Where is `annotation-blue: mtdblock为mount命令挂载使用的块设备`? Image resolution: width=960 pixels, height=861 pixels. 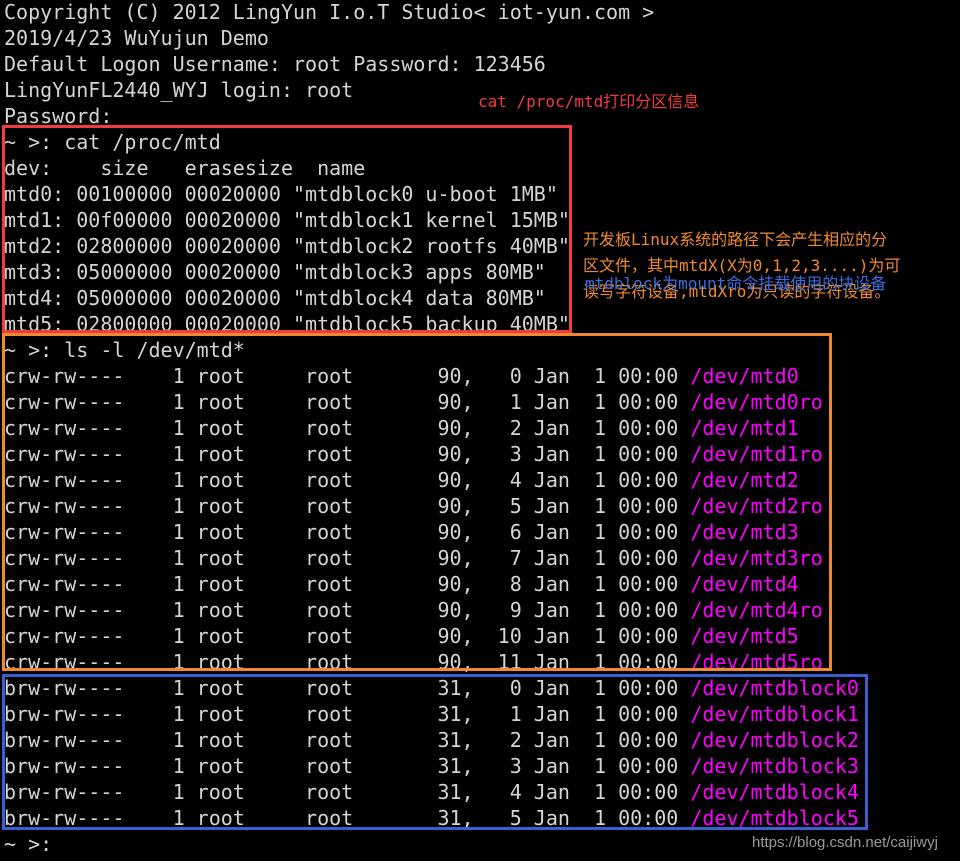
annotation-blue: mtdblock为mount命令挂载使用的块设备 is located at coordinates (736, 283).